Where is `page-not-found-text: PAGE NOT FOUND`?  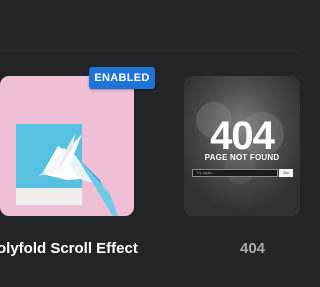 page-not-found-text: PAGE NOT FOUND is located at coordinates (242, 157).